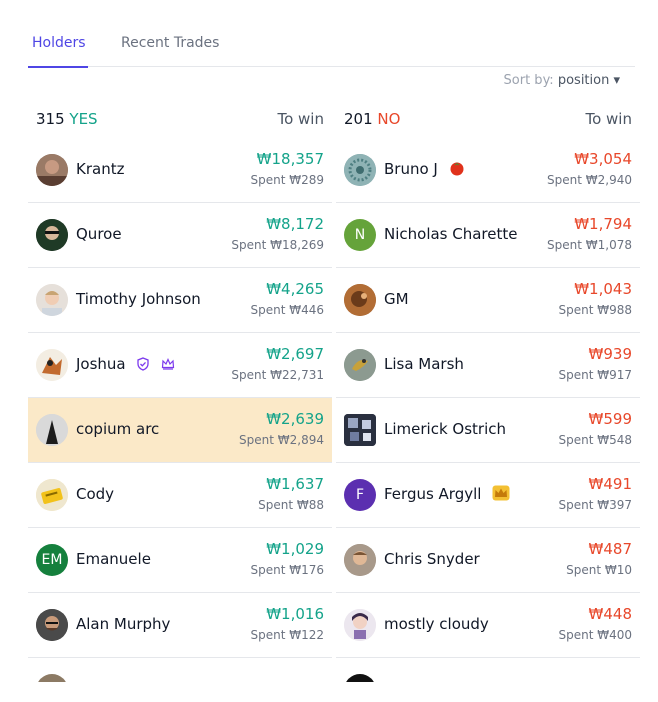 The height and width of the screenshot is (702, 658). What do you see at coordinates (295, 484) in the screenshot?
I see `holder-to-win: ₩1,637` at bounding box center [295, 484].